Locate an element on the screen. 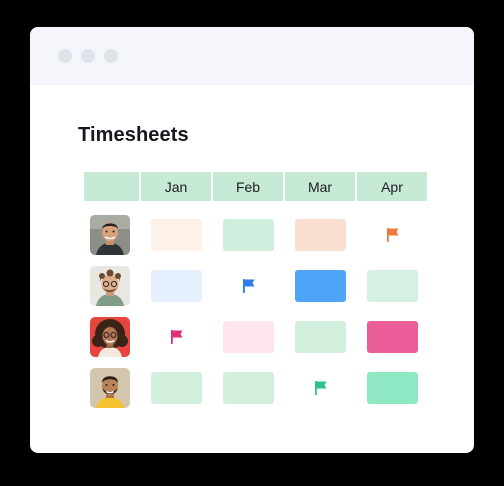 The height and width of the screenshot is (486, 504). header-cell-apr: Apr is located at coordinates (392, 186).